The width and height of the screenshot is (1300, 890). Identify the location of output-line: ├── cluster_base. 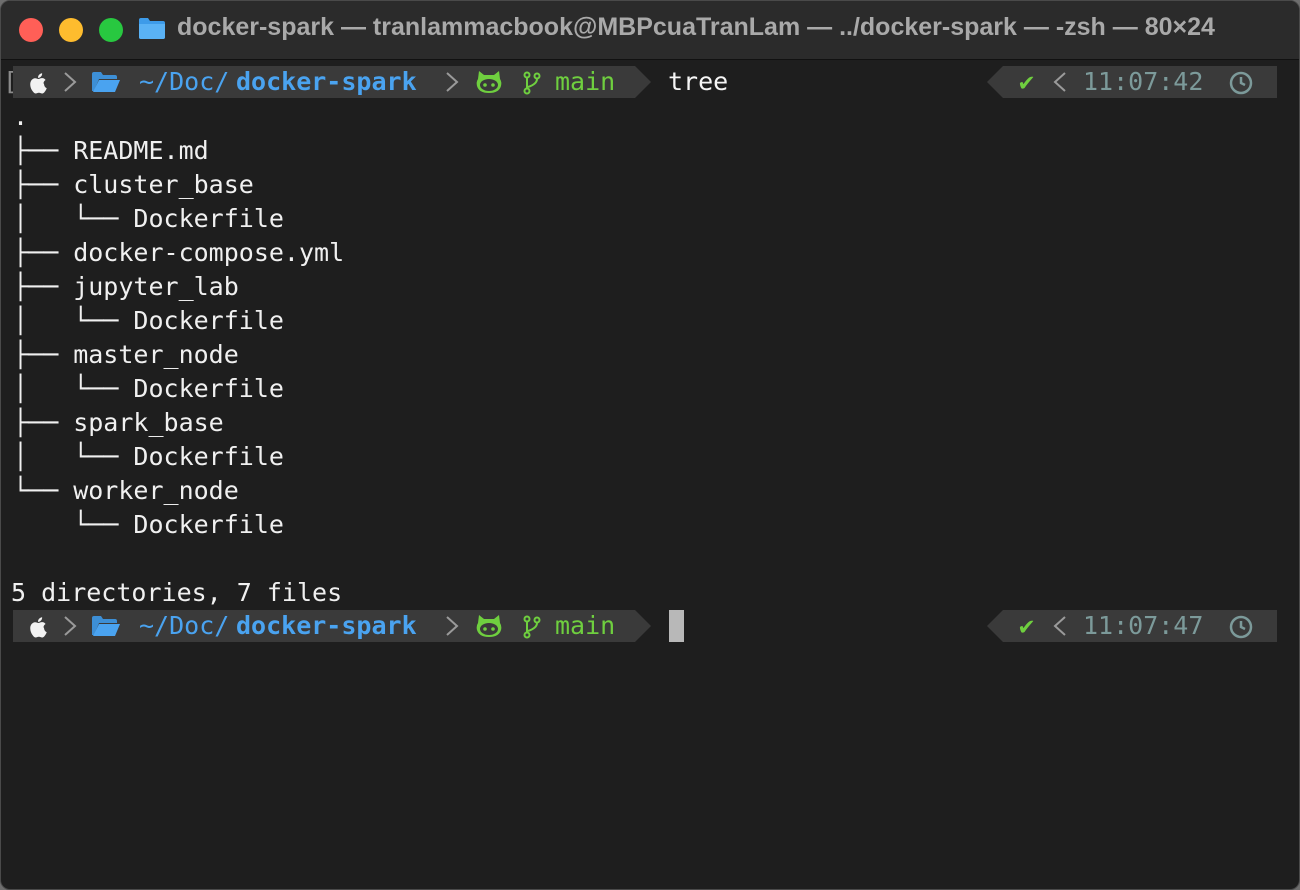
(133, 184).